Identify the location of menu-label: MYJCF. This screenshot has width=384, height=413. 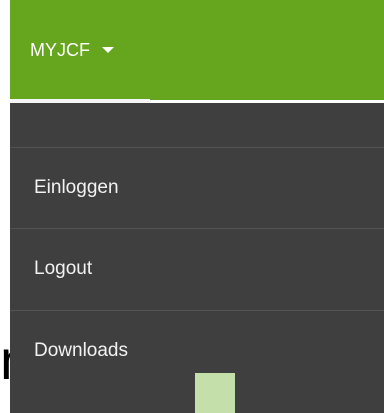
(60, 49).